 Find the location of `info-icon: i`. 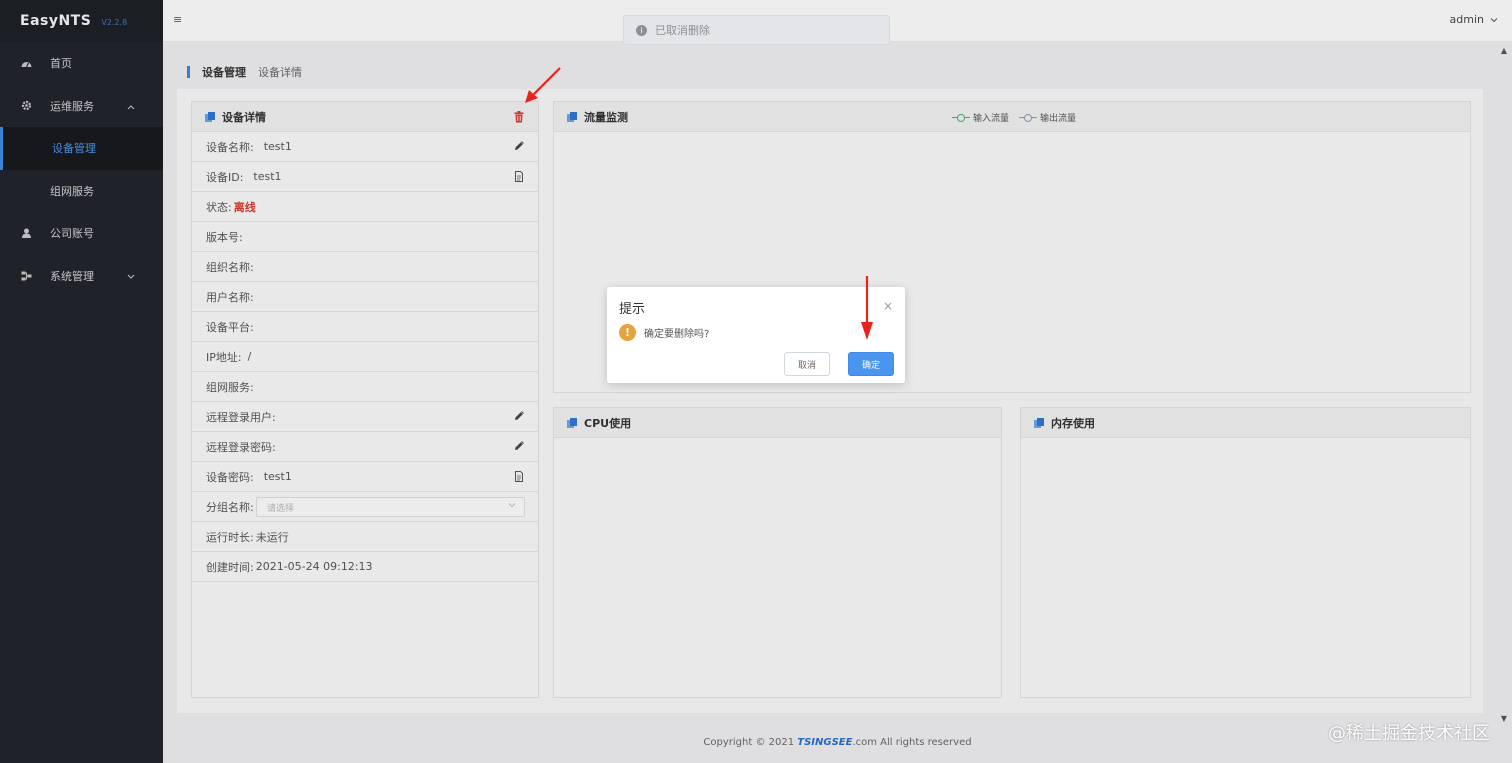

info-icon: i is located at coordinates (641, 30).